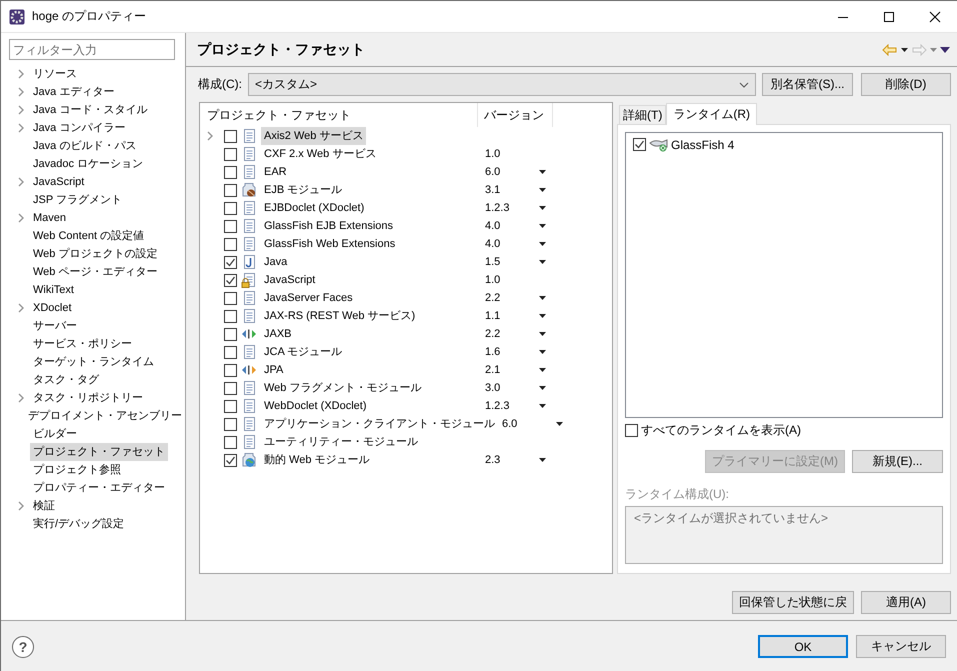  What do you see at coordinates (78, 470) in the screenshot?
I see `tree-item: プロジェクト参照` at bounding box center [78, 470].